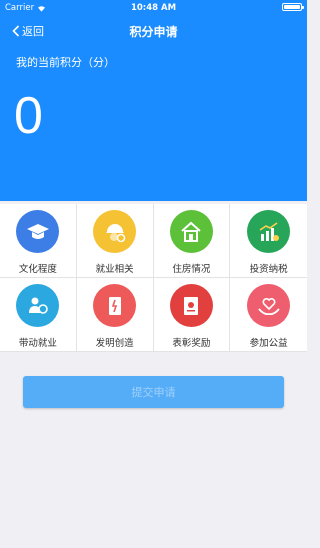 Image resolution: width=320 pixels, height=548 pixels. Describe the element at coordinates (37, 343) in the screenshot. I see `category-label: 带动就业` at that location.